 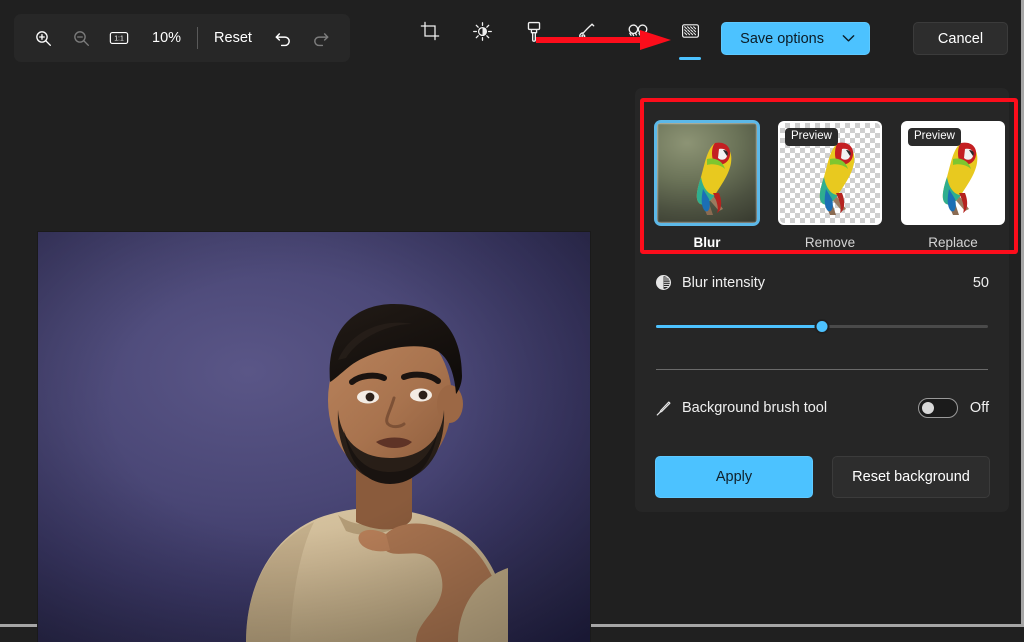 What do you see at coordinates (953, 242) in the screenshot?
I see `background-option-replace-label: Replace` at bounding box center [953, 242].